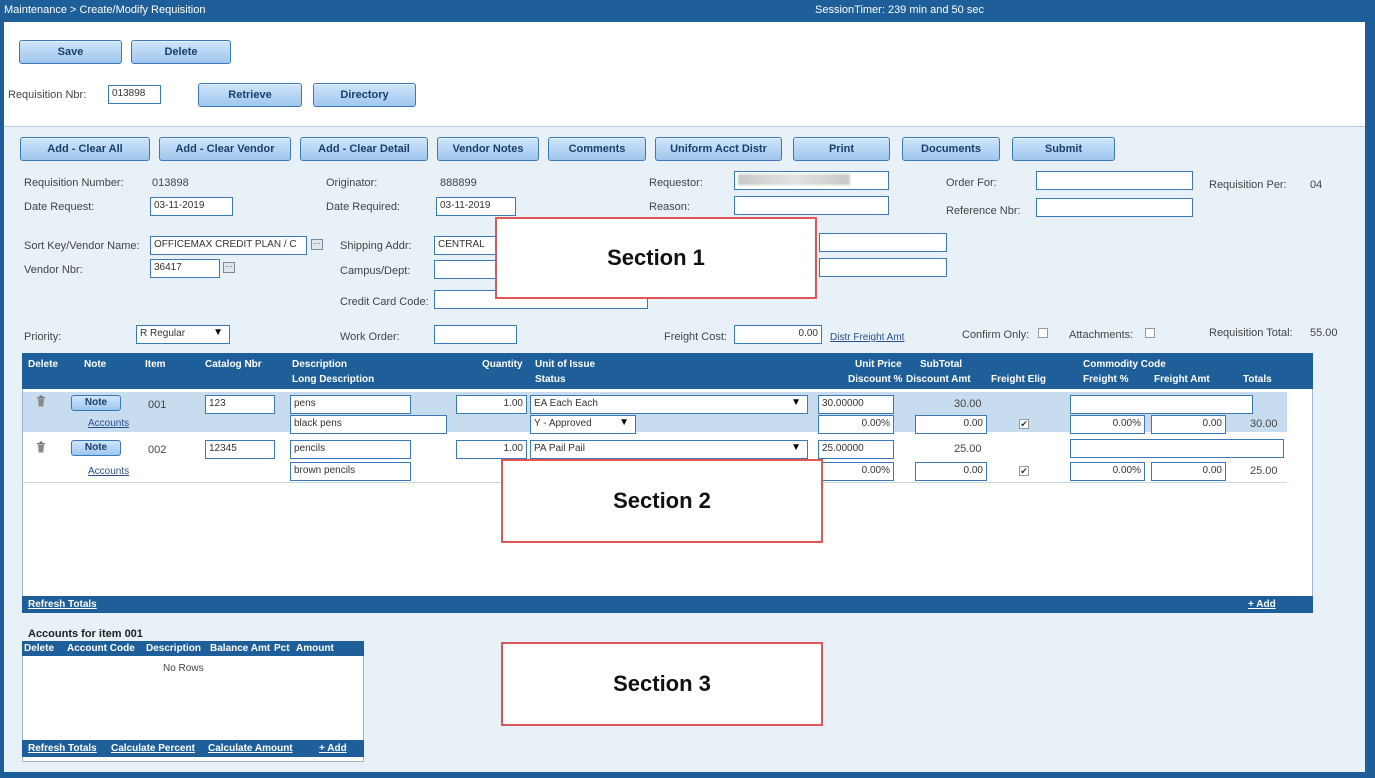  Describe the element at coordinates (718, 149) in the screenshot. I see `uniform-acct-distr-button: Uniform Acct Distr` at that location.